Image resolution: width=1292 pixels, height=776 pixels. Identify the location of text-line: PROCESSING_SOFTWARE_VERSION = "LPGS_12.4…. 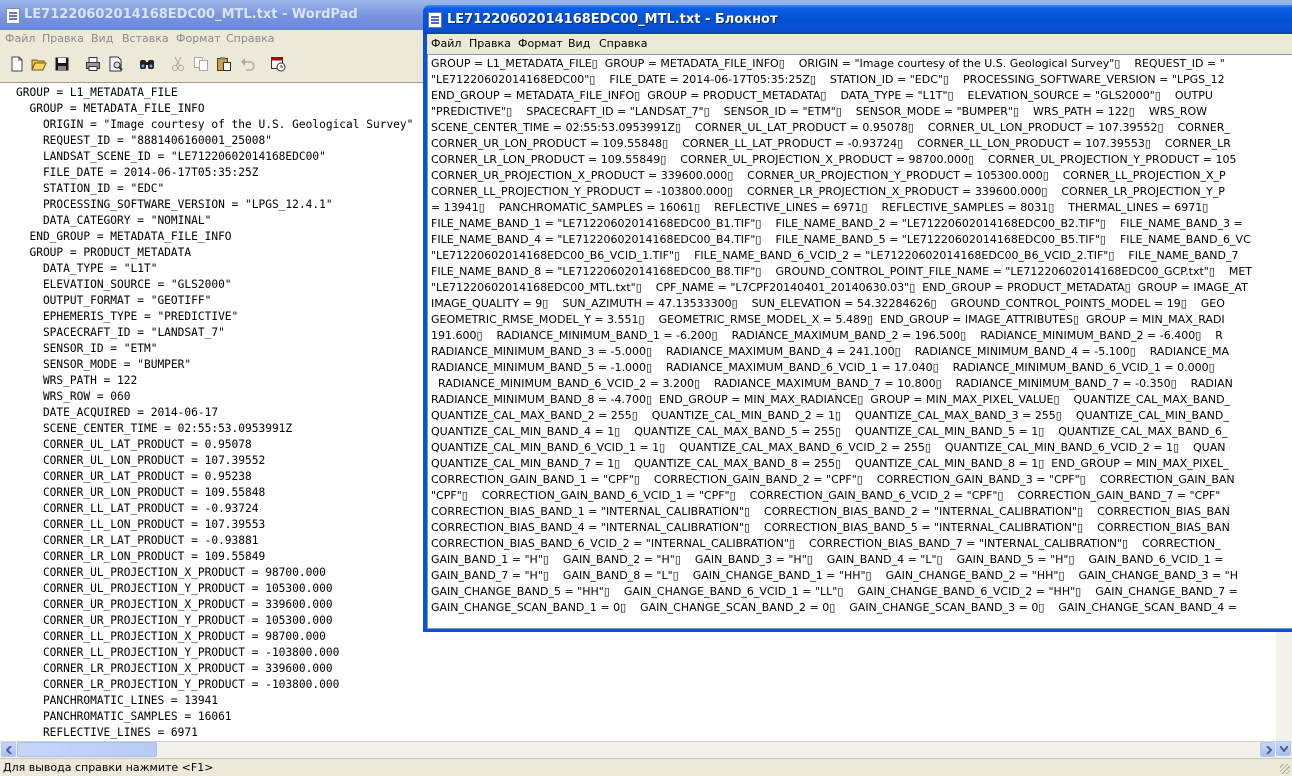
(174, 204).